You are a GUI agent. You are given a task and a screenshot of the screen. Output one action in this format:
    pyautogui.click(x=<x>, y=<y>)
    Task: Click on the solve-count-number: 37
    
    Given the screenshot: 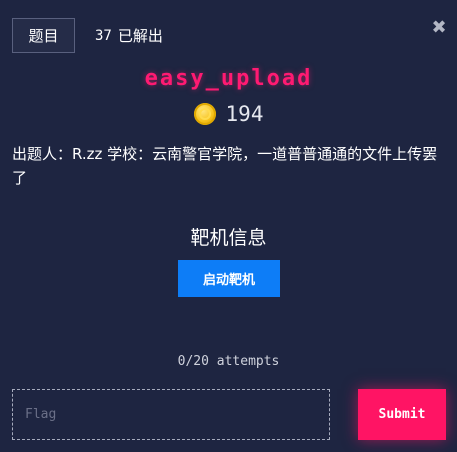 What is the action you would take?
    pyautogui.click(x=103, y=35)
    